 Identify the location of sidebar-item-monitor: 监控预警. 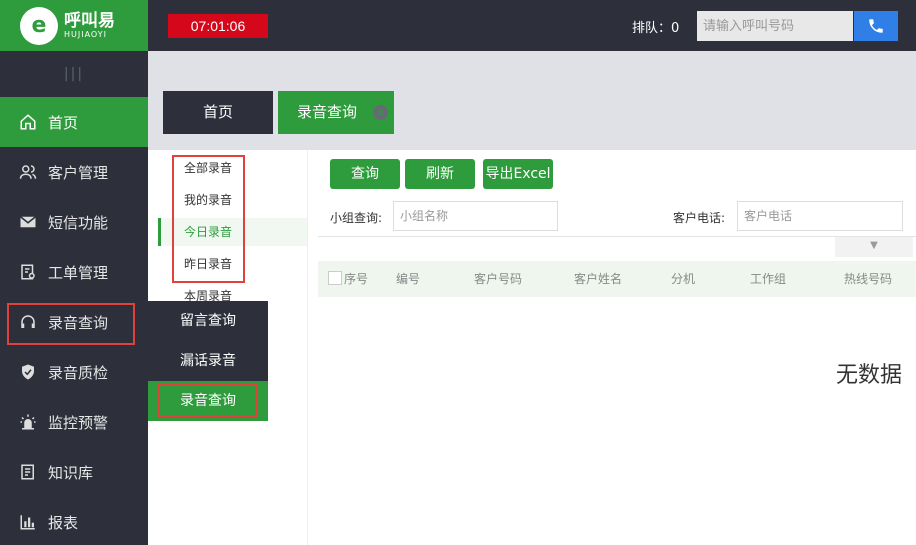
(74, 422).